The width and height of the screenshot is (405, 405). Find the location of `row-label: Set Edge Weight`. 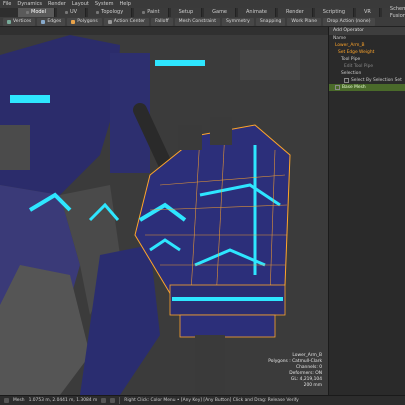

row-label: Set Edge Weight is located at coordinates (356, 52).